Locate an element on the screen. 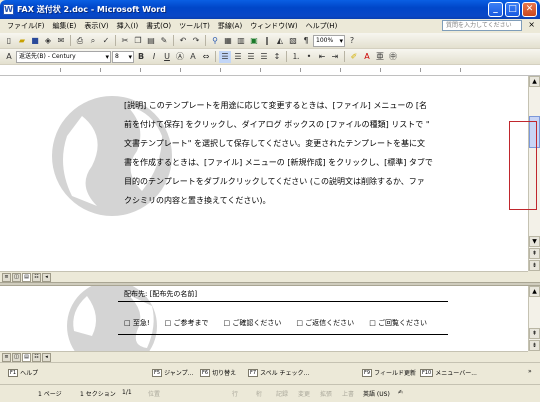 This screenshot has width=540, height=402. word-app-icon: W is located at coordinates (8, 9).